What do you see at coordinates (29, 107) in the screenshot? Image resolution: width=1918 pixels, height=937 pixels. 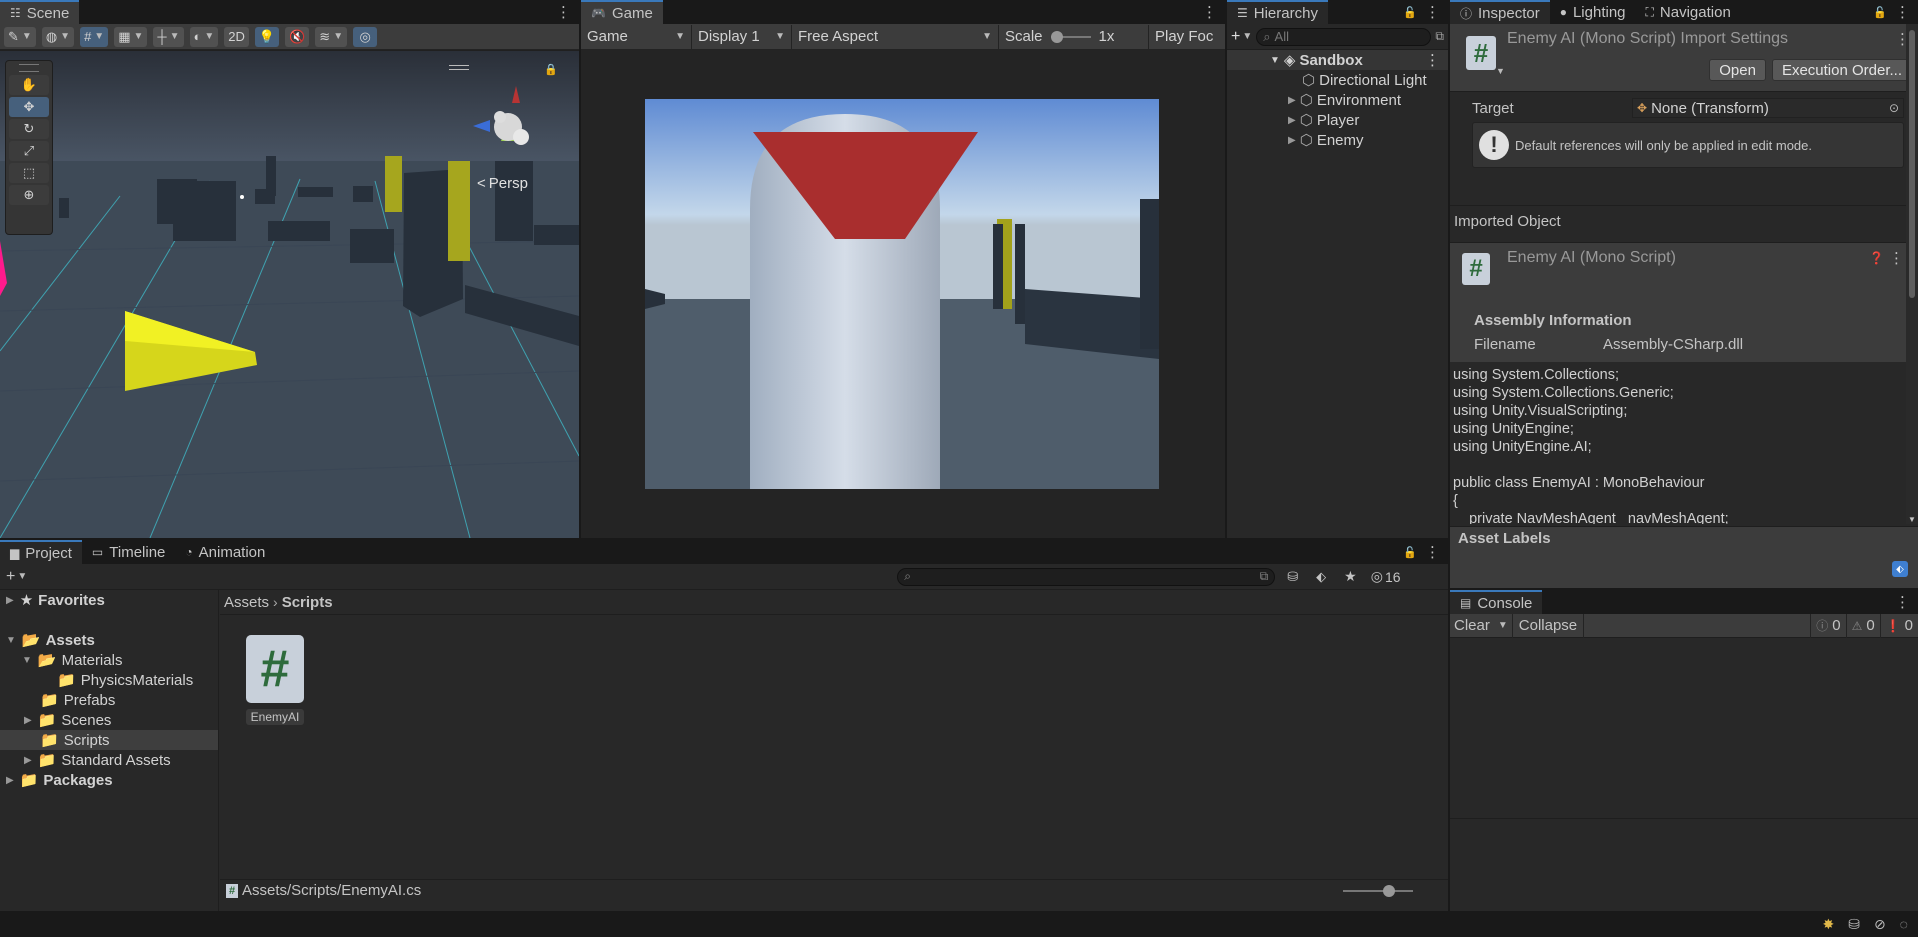 I see `move-tool-button: ✥` at bounding box center [29, 107].